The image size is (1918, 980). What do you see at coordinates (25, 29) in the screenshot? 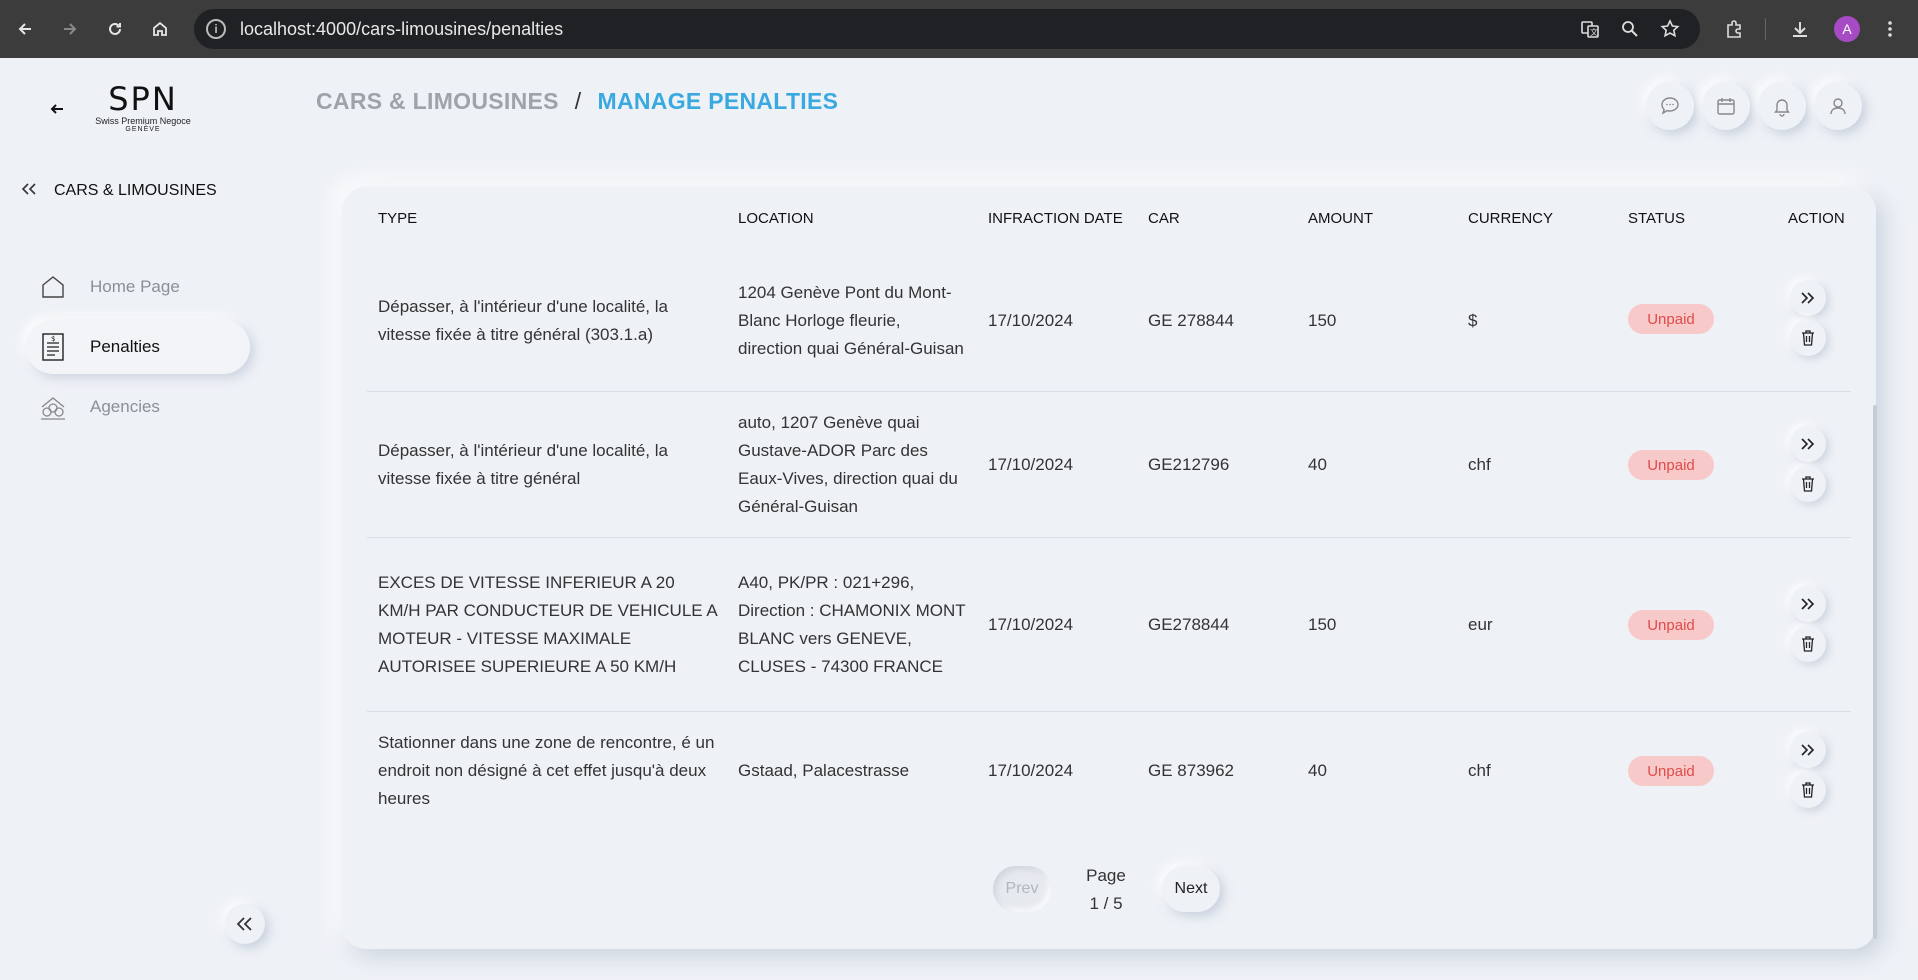
I see `back-icon` at bounding box center [25, 29].